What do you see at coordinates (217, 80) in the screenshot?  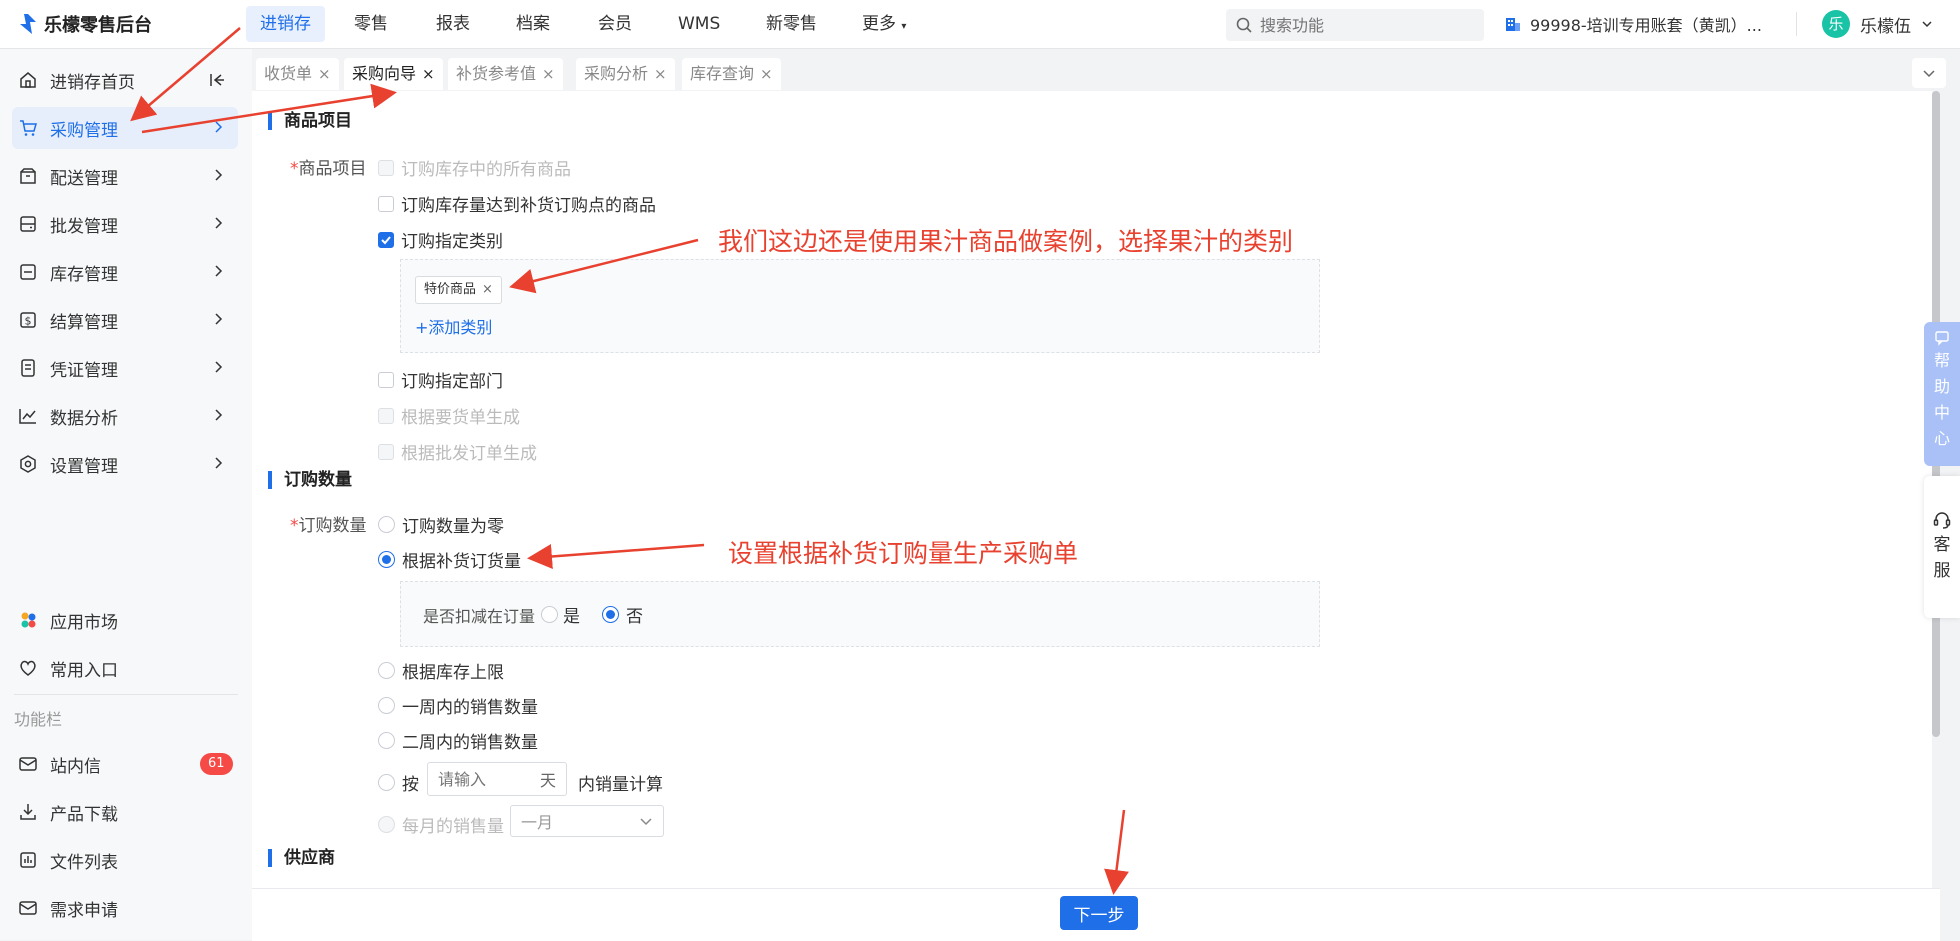 I see `collapse-sidebar-icon` at bounding box center [217, 80].